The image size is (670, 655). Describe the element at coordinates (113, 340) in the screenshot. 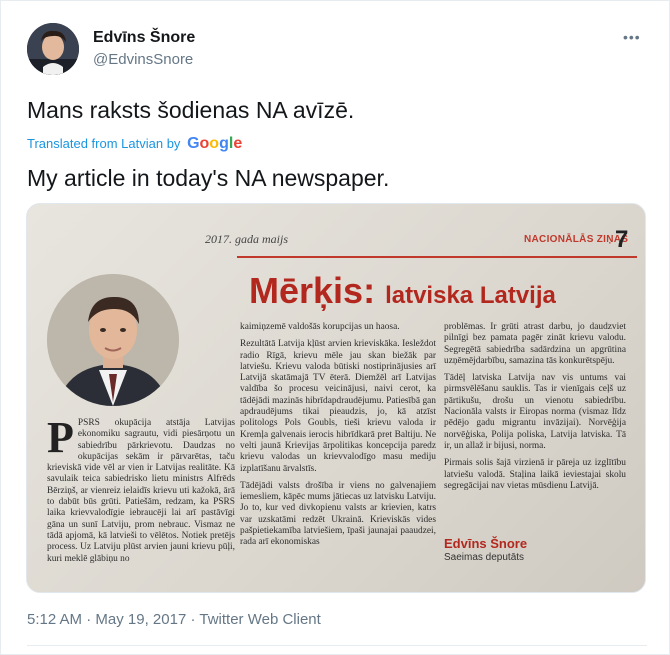

I see `author-portrait` at that location.